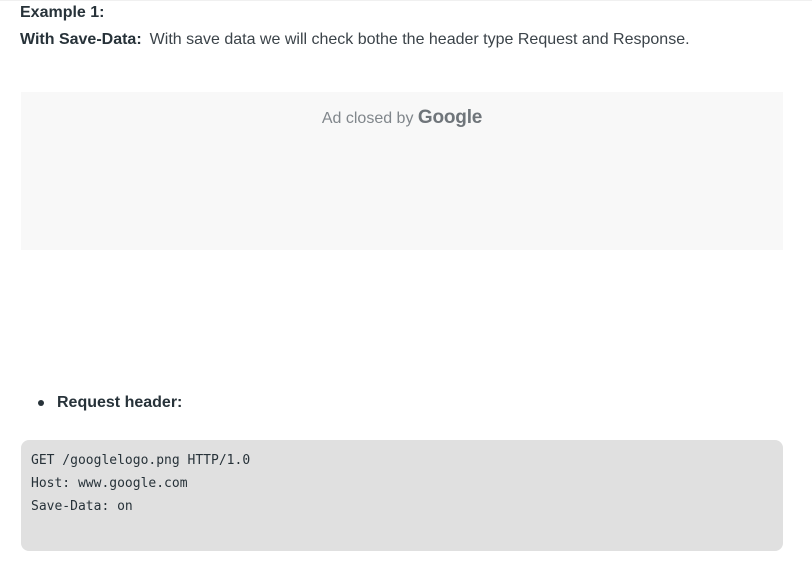 The image size is (812, 561). I want to click on code-line: GET /googlelogo.png HTTP/1.0, so click(141, 460).